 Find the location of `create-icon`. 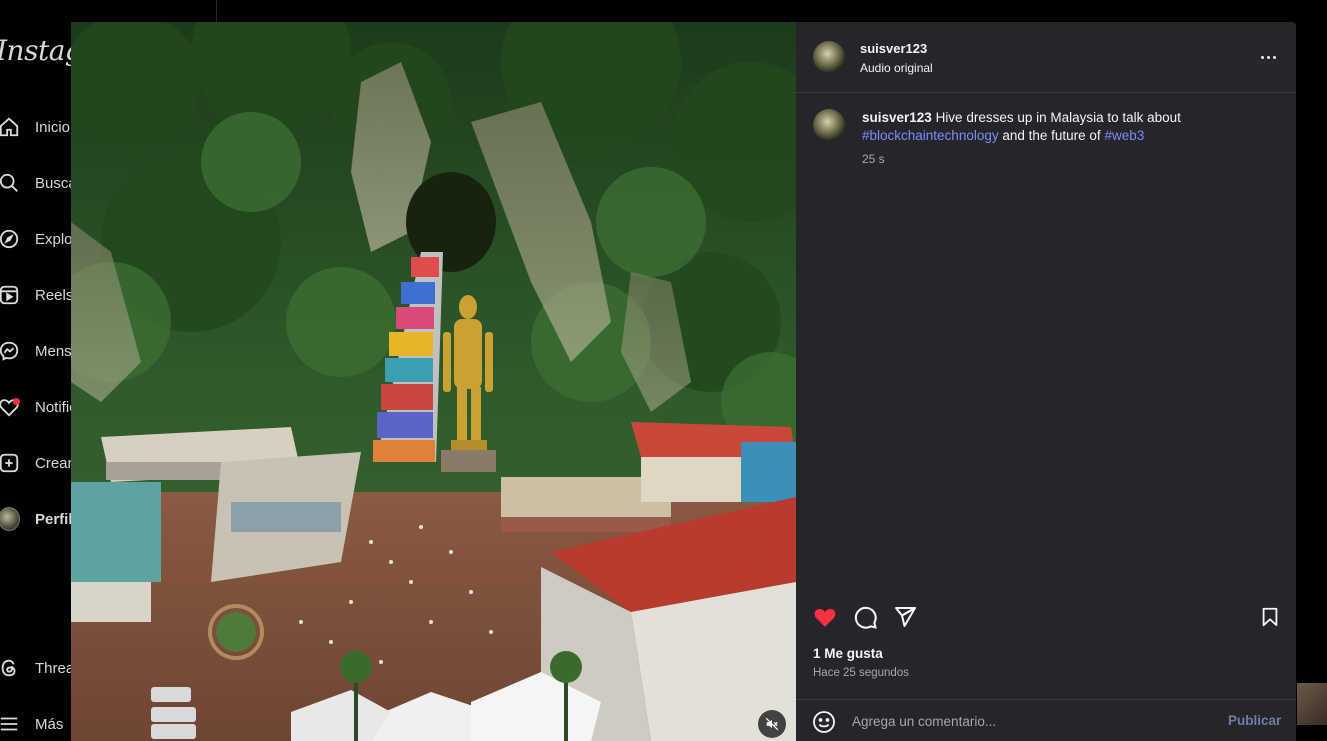

create-icon is located at coordinates (10, 463).